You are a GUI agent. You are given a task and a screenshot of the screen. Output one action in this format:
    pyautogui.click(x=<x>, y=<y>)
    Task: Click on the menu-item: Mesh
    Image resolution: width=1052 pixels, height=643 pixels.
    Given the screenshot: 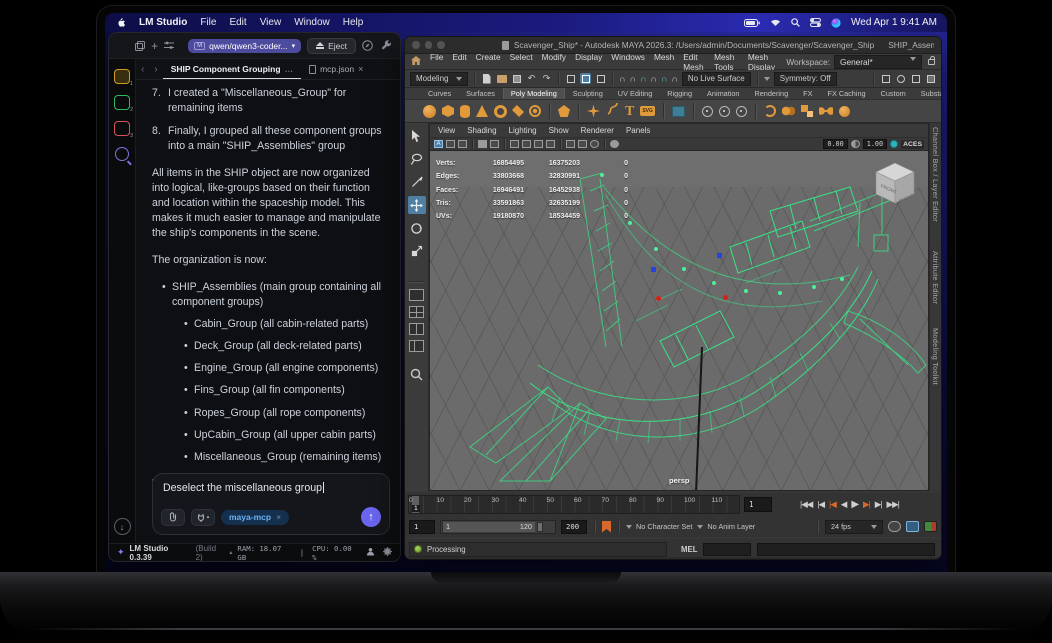 What is the action you would take?
    pyautogui.click(x=664, y=62)
    